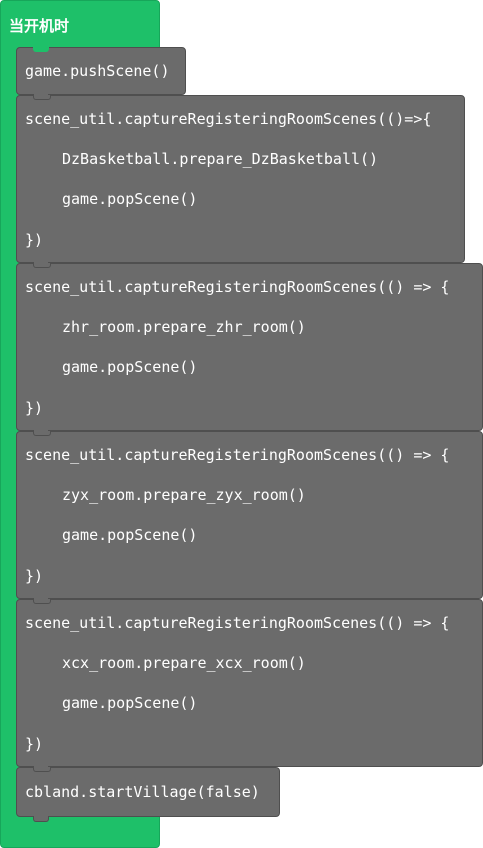  What do you see at coordinates (220, 159) in the screenshot?
I see `code-line: DzBasketball.prepare_DzBasketball()` at bounding box center [220, 159].